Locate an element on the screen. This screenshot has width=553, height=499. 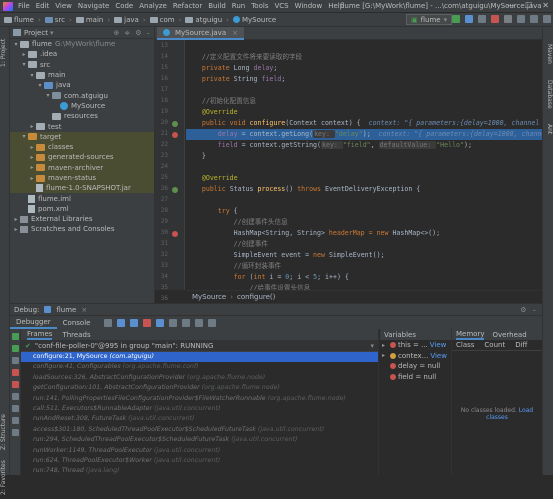
pin-icon is located at coordinates (15, 432).